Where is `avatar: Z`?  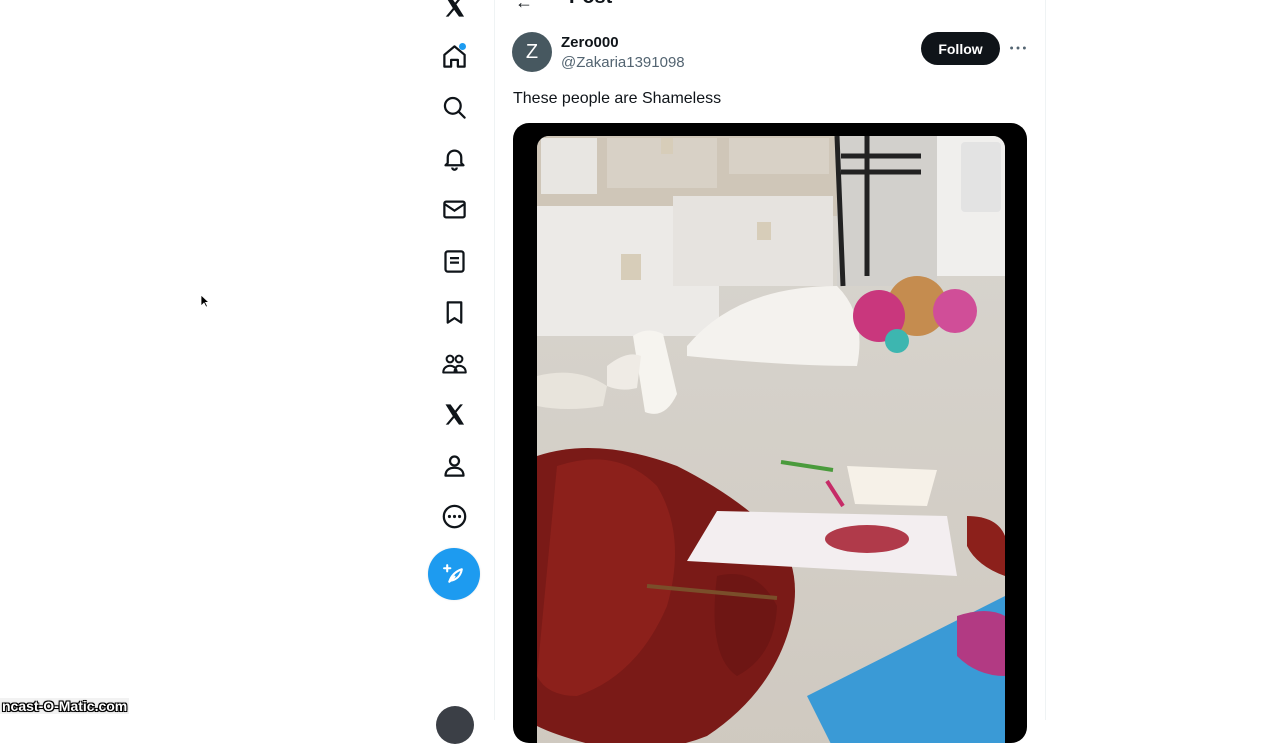
avatar: Z is located at coordinates (532, 52).